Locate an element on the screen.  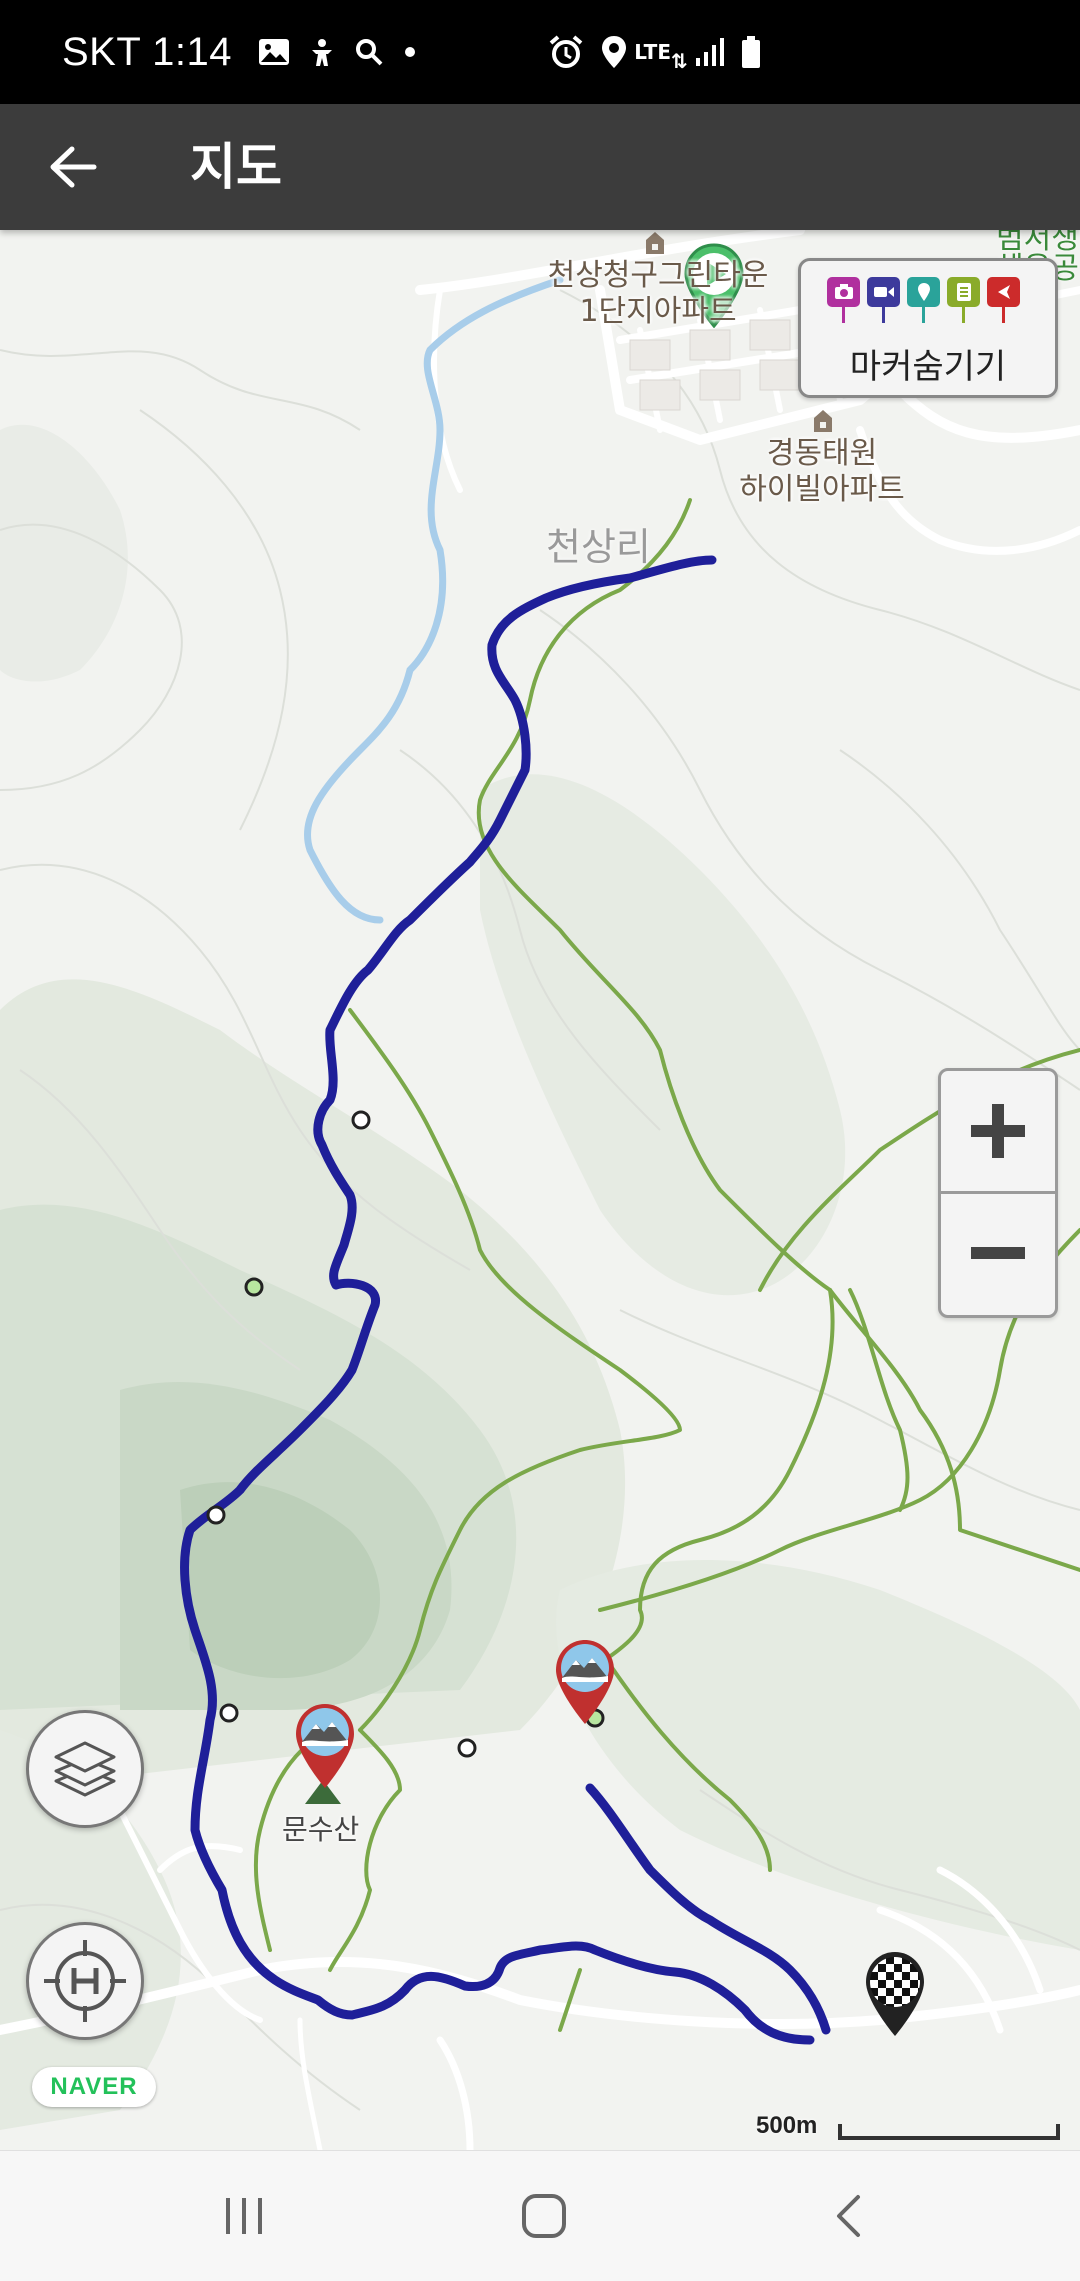
page-title: 지도 is located at coordinates (236, 167).